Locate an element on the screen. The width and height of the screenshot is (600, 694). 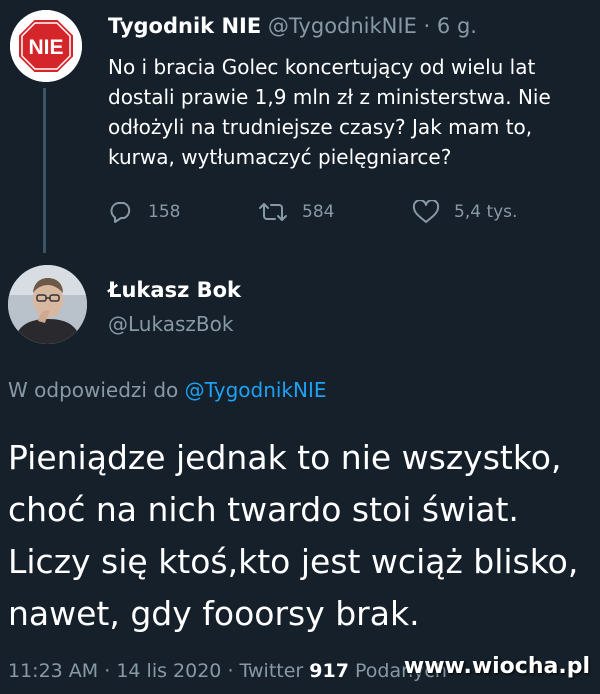
reply-to-link: @TygodnikNIE is located at coordinates (256, 390).